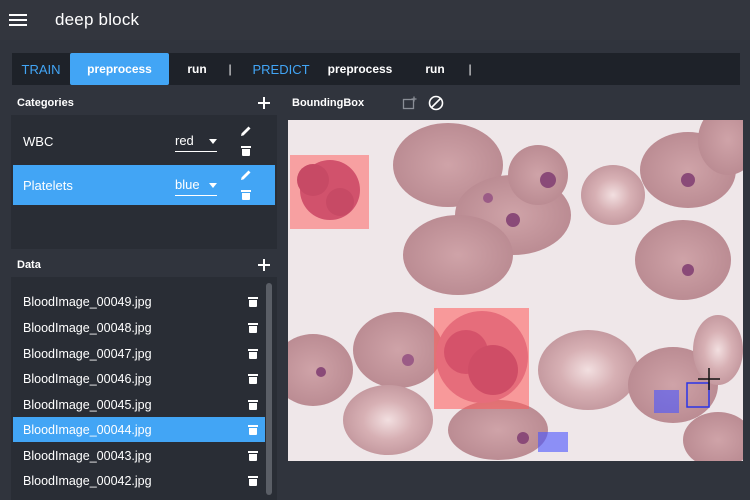  Describe the element at coordinates (375, 20) in the screenshot. I see `app-bar: deep block` at that location.